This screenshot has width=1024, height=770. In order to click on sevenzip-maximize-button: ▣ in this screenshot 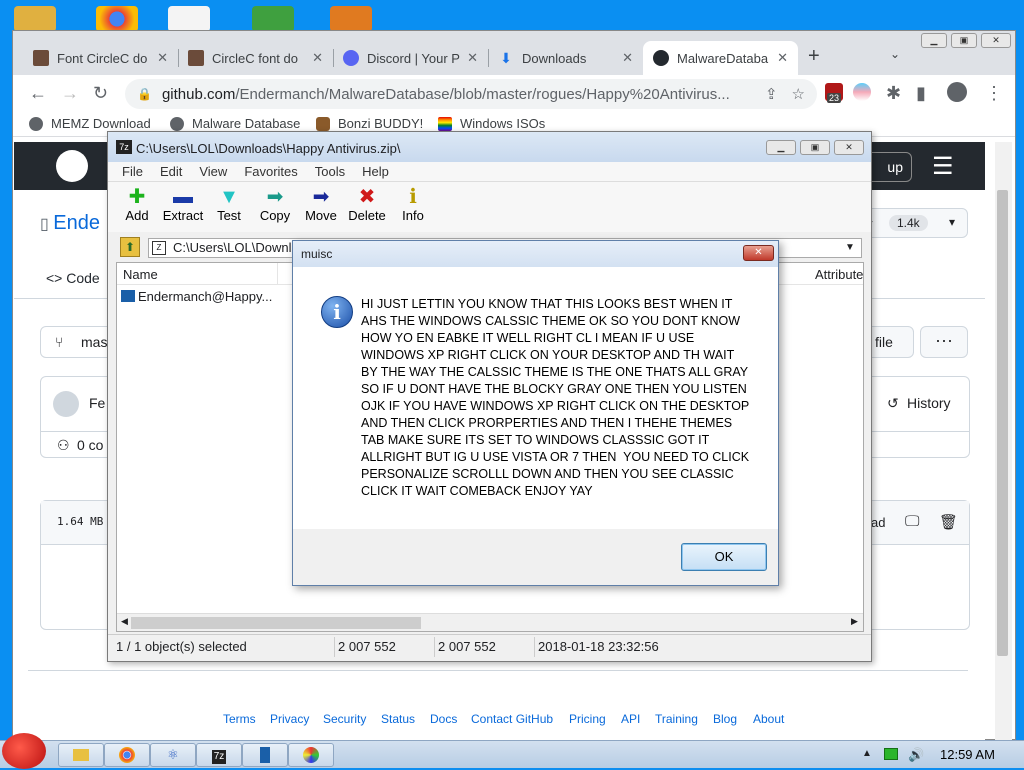, I will do `click(815, 147)`.